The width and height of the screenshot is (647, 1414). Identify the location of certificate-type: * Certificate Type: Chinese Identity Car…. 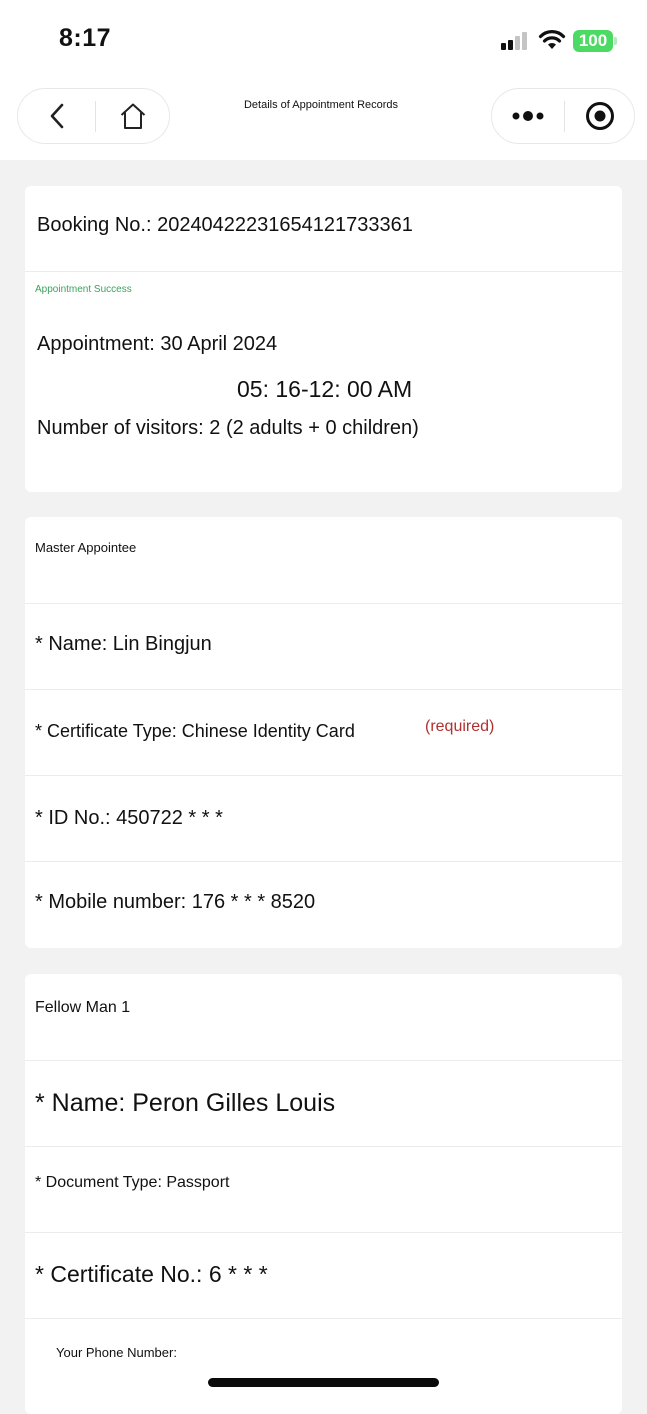
(195, 731).